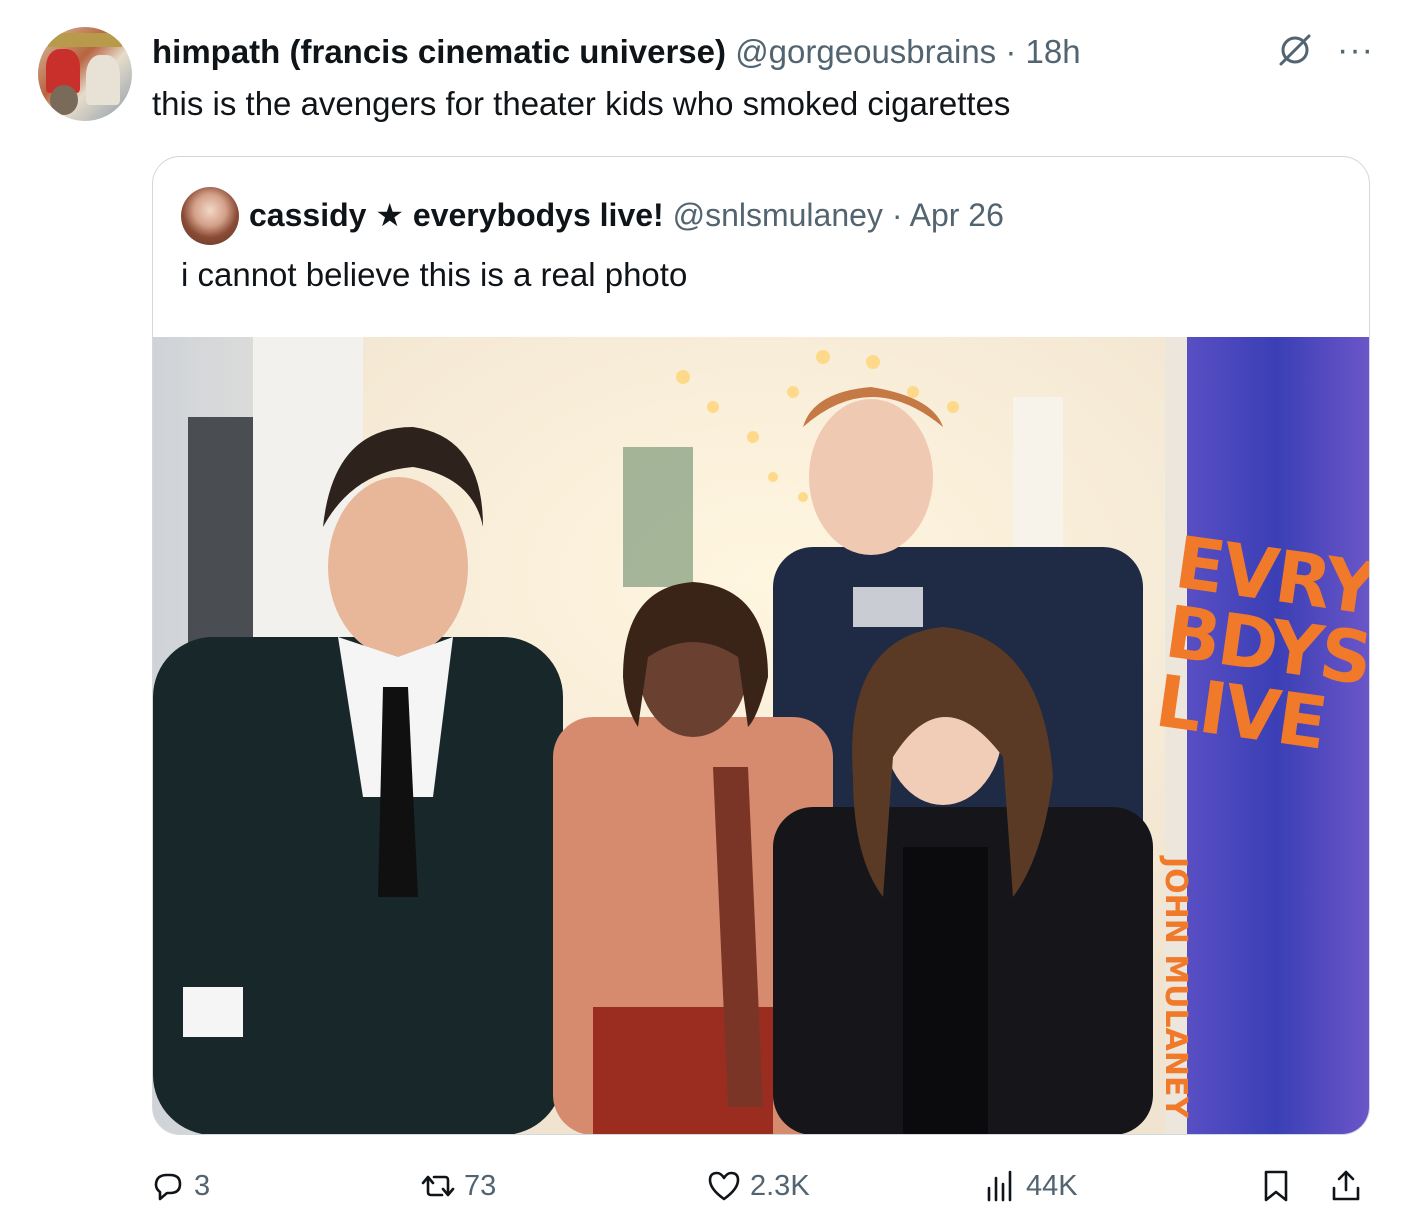 The height and width of the screenshot is (1232, 1414). I want to click on quoted-post-text: i cannot believe this is a real photo, so click(434, 274).